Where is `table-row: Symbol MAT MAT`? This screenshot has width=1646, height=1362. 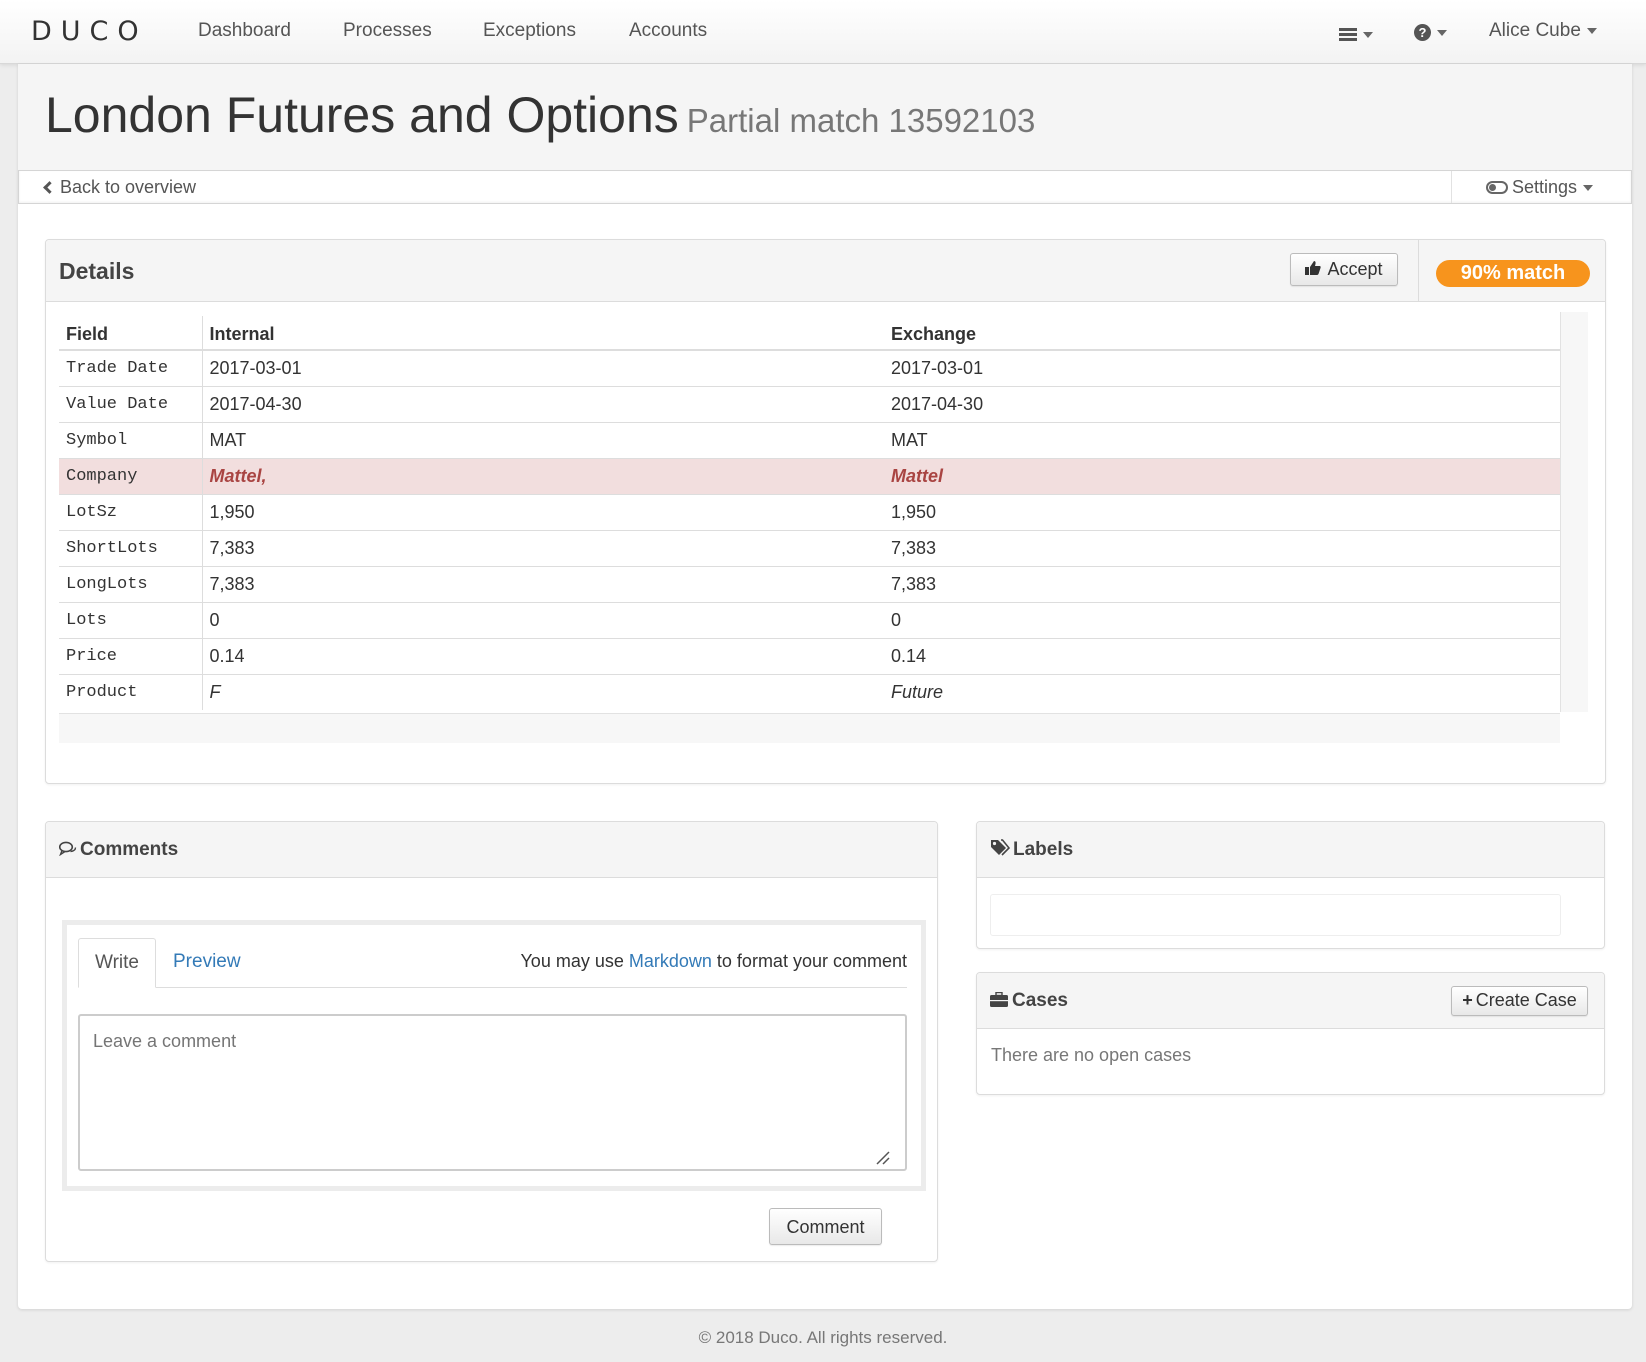 table-row: Symbol MAT MAT is located at coordinates (809, 439).